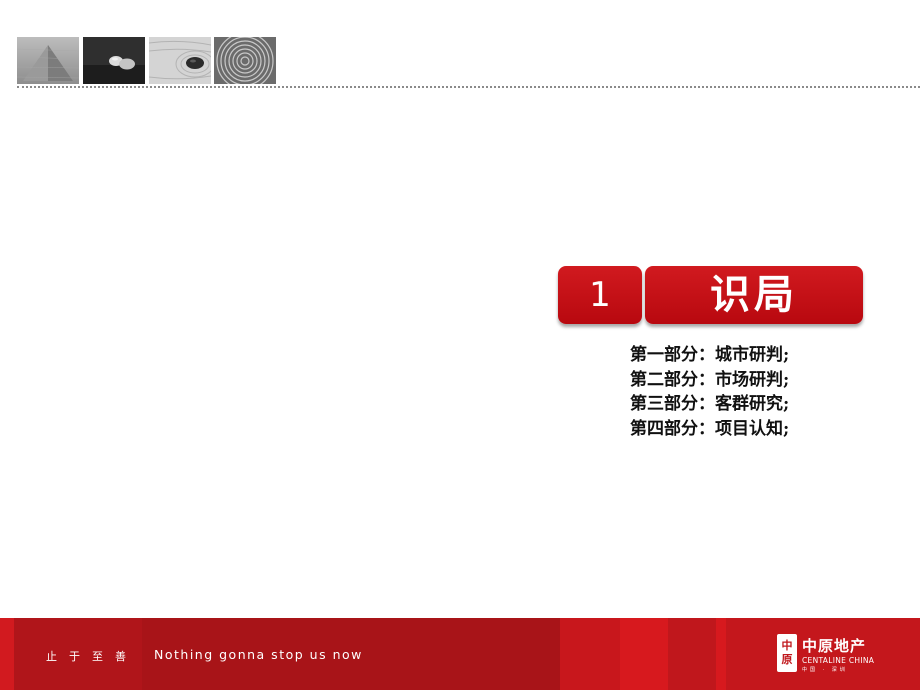  Describe the element at coordinates (825, 670) in the screenshot. I see `logo-subtitle: 中国 · 深圳` at that location.